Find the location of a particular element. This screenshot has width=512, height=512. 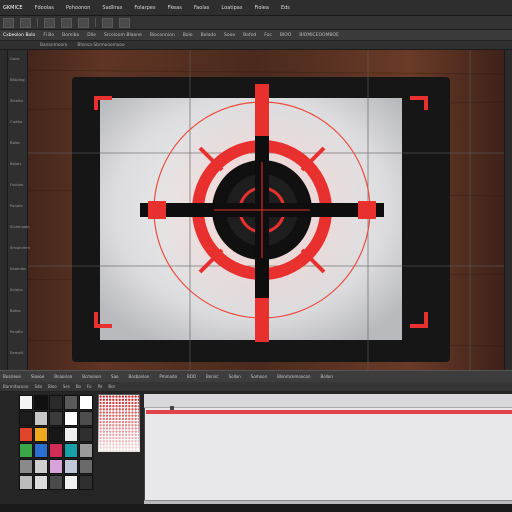

ruler-label: Fsiolon is located at coordinates (17, 184).